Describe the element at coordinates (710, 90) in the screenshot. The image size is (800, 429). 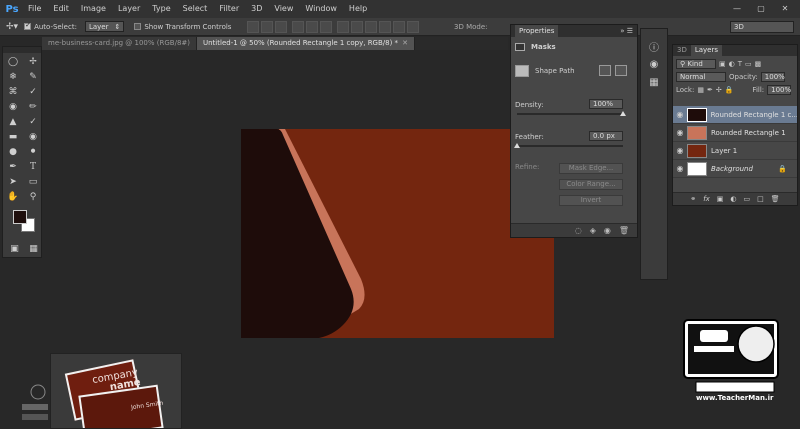
I see `lock-pixels-icon: ✒` at that location.